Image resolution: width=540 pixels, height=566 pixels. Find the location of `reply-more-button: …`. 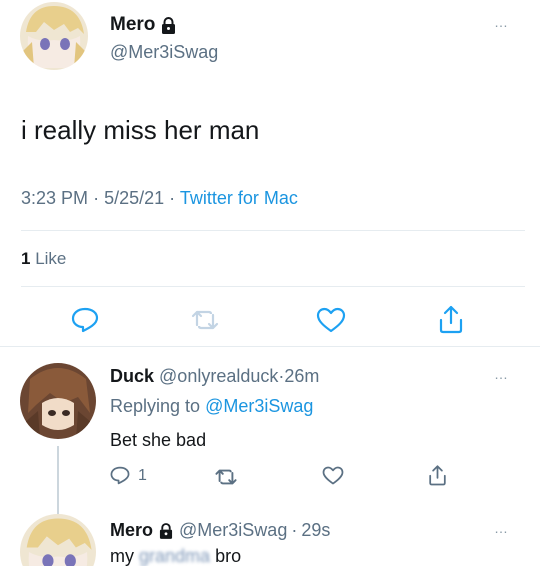

reply-more-button: … is located at coordinates (501, 374).